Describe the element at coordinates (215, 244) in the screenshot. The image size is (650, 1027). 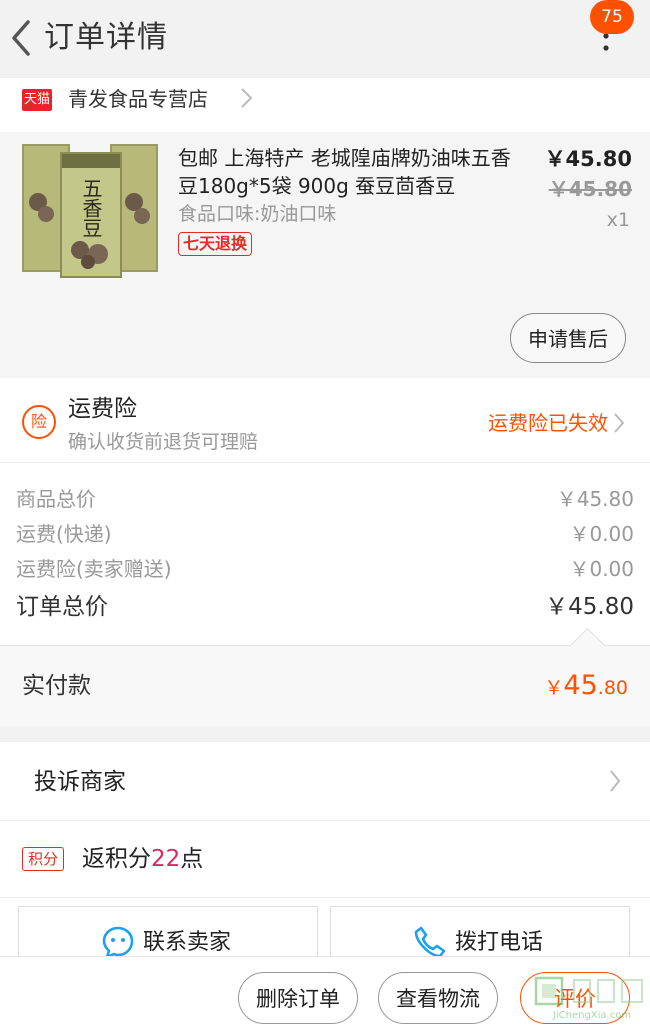
I see `return-policy-badge: 七天退换` at that location.